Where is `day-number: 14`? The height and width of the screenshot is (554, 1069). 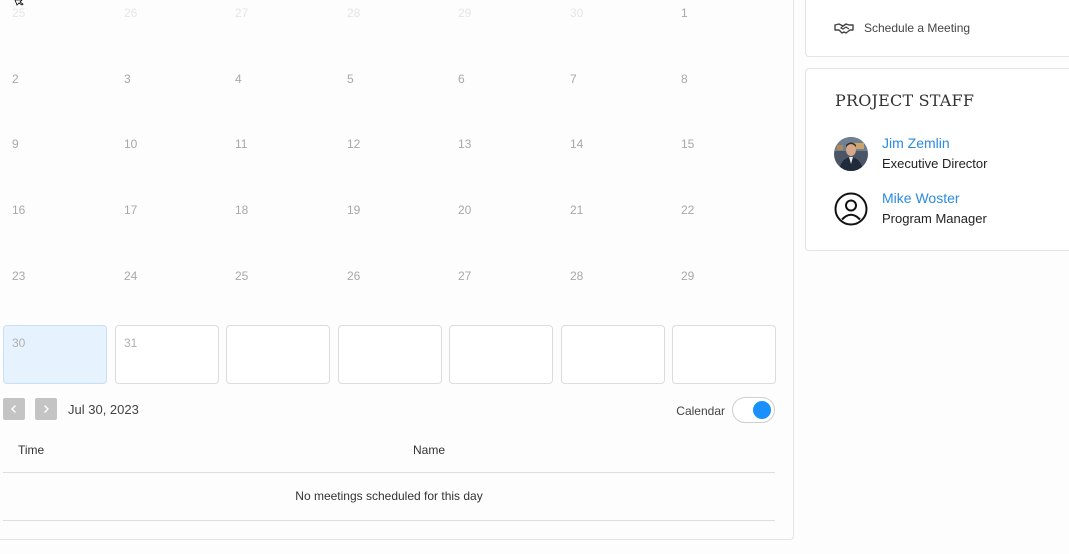
day-number: 14 is located at coordinates (577, 144).